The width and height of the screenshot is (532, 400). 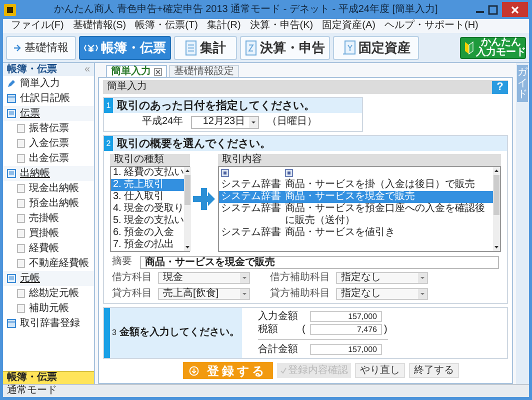 What do you see at coordinates (122, 262) in the screenshot?
I see `field-label: 摘要` at bounding box center [122, 262].